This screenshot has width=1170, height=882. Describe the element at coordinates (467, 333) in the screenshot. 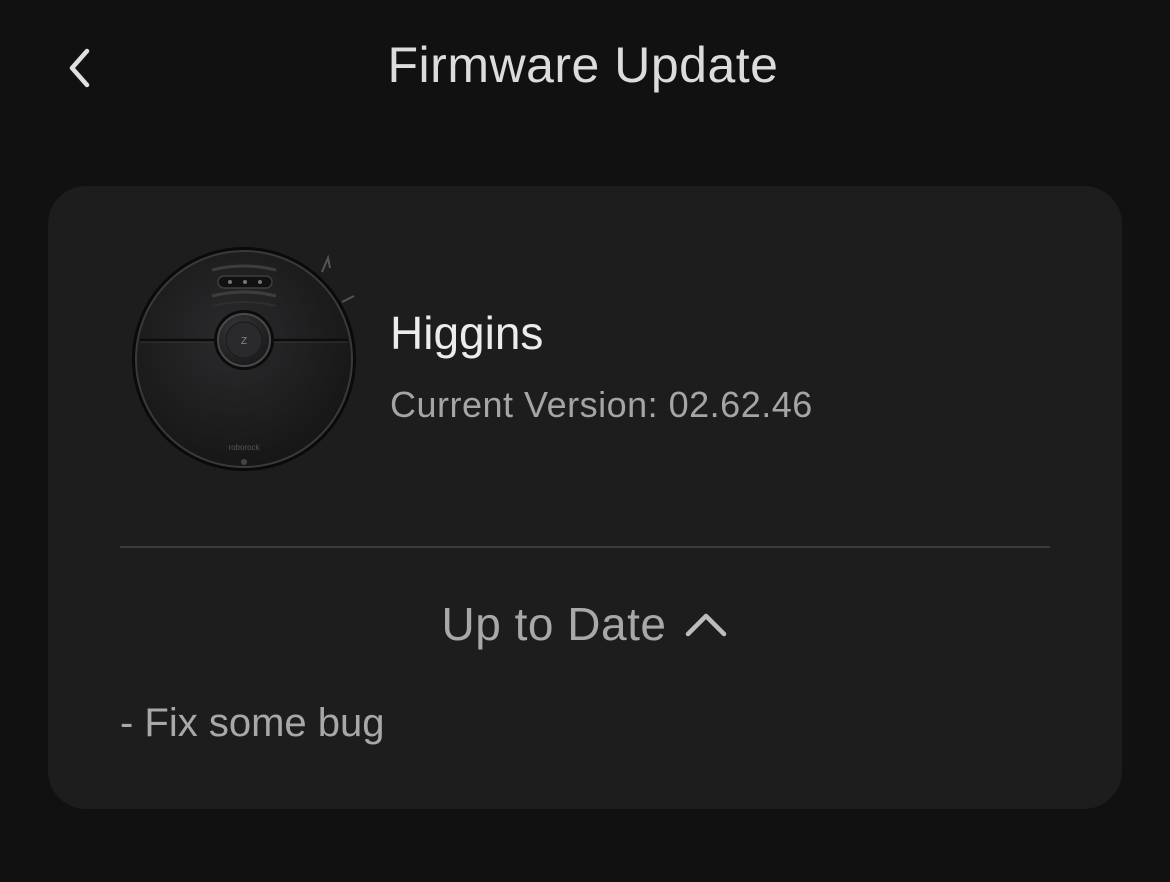

I see `device-name: Higgins` at that location.